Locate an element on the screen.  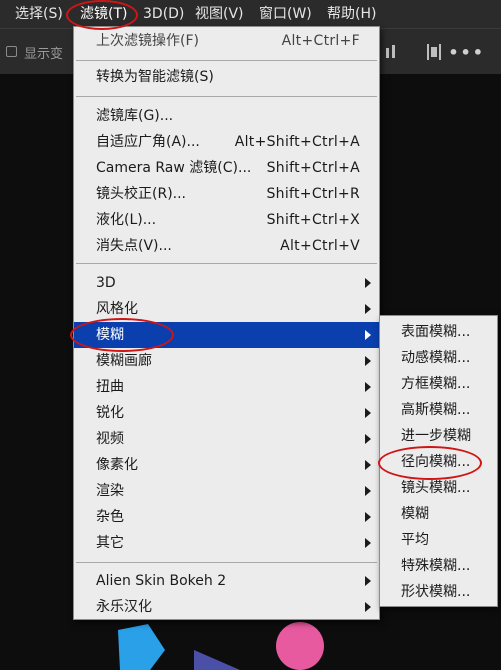
submenu-item-blur: 模糊 is located at coordinates (438, 514).